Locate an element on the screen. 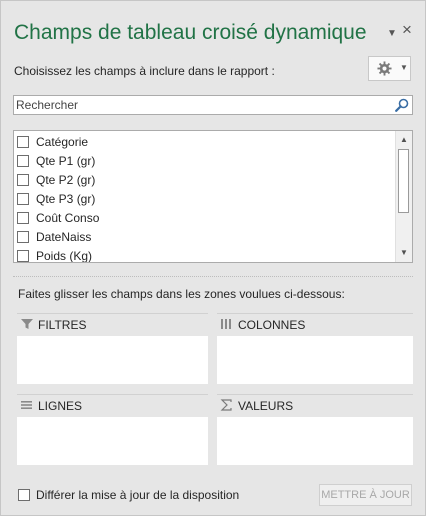 This screenshot has height=516, width=426. rows-area-label: LIGNES is located at coordinates (60, 406).